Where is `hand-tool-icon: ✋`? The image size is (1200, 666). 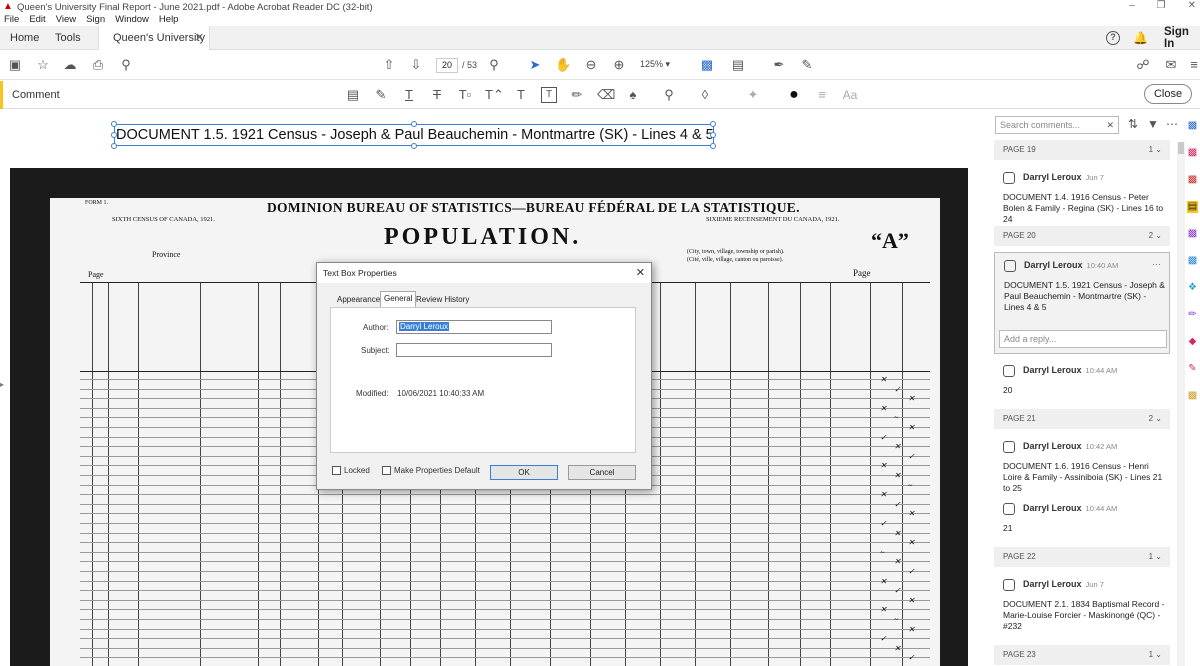 hand-tool-icon: ✋ is located at coordinates (563, 65).